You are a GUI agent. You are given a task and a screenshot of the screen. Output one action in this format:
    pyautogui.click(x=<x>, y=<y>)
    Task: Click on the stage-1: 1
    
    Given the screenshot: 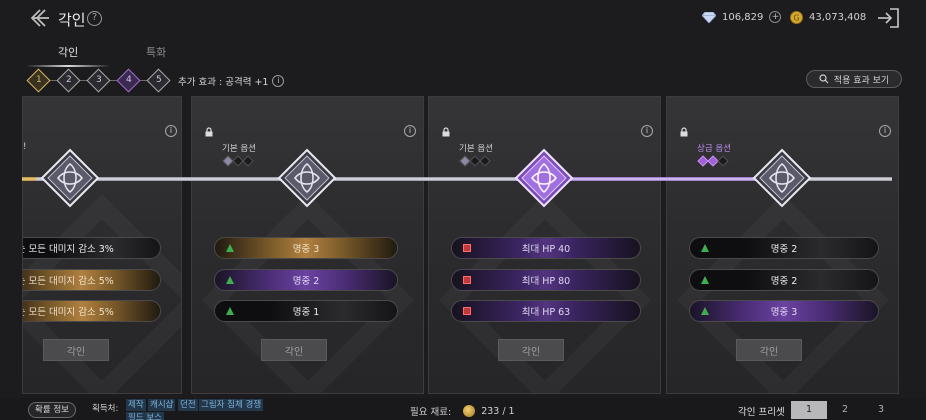 What is the action you would take?
    pyautogui.click(x=38, y=80)
    